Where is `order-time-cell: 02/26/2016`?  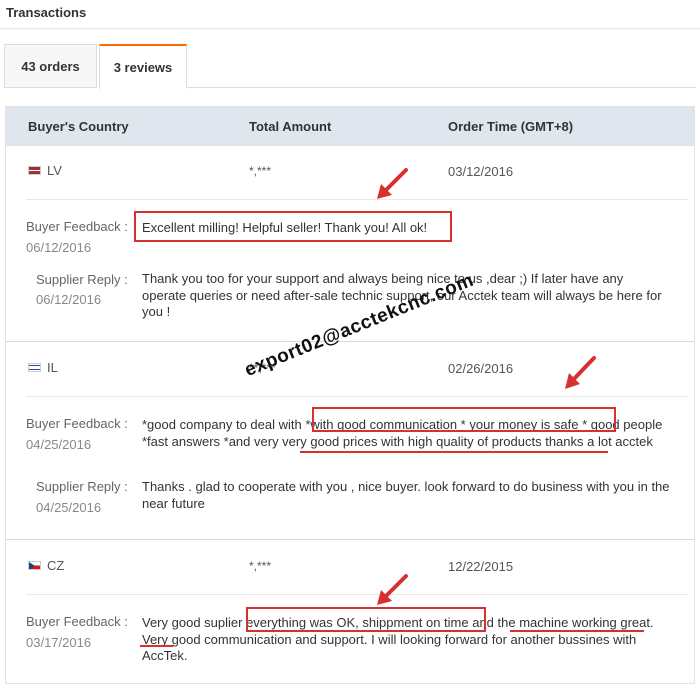 order-time-cell: 02/26/2016 is located at coordinates (481, 368).